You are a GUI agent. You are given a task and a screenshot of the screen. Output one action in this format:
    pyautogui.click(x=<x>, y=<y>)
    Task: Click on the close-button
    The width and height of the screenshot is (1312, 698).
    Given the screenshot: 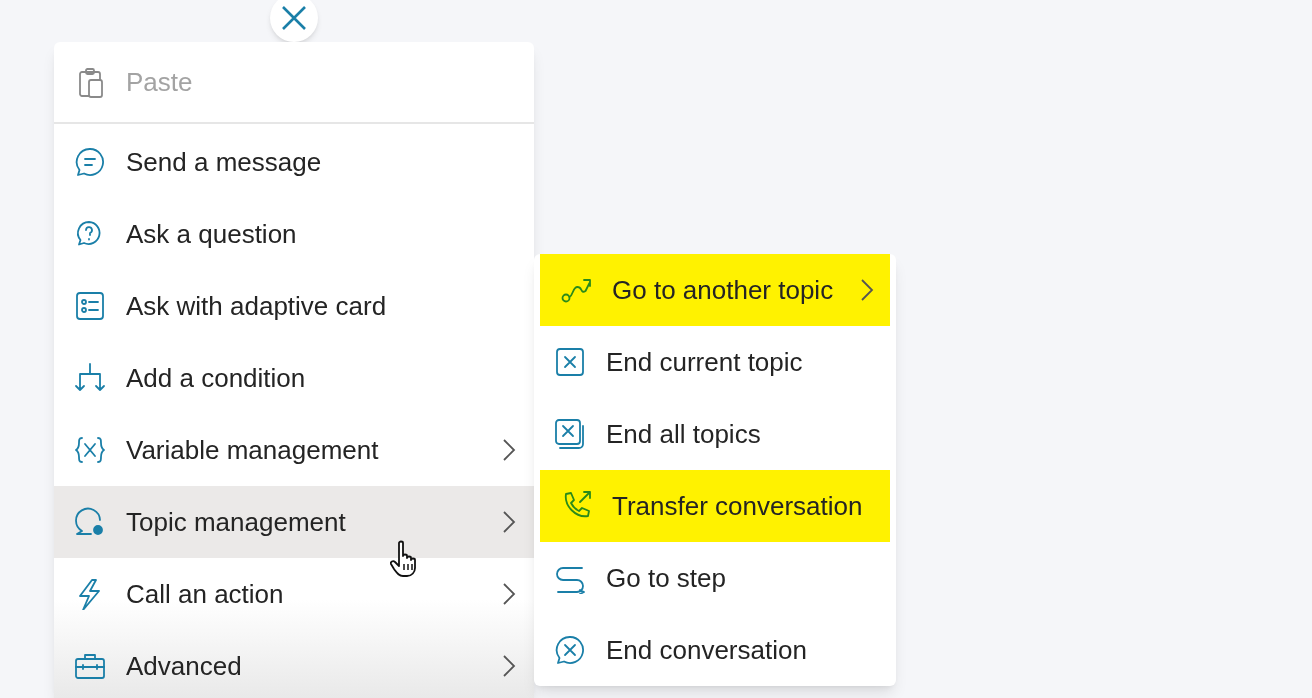 What is the action you would take?
    pyautogui.click(x=294, y=21)
    